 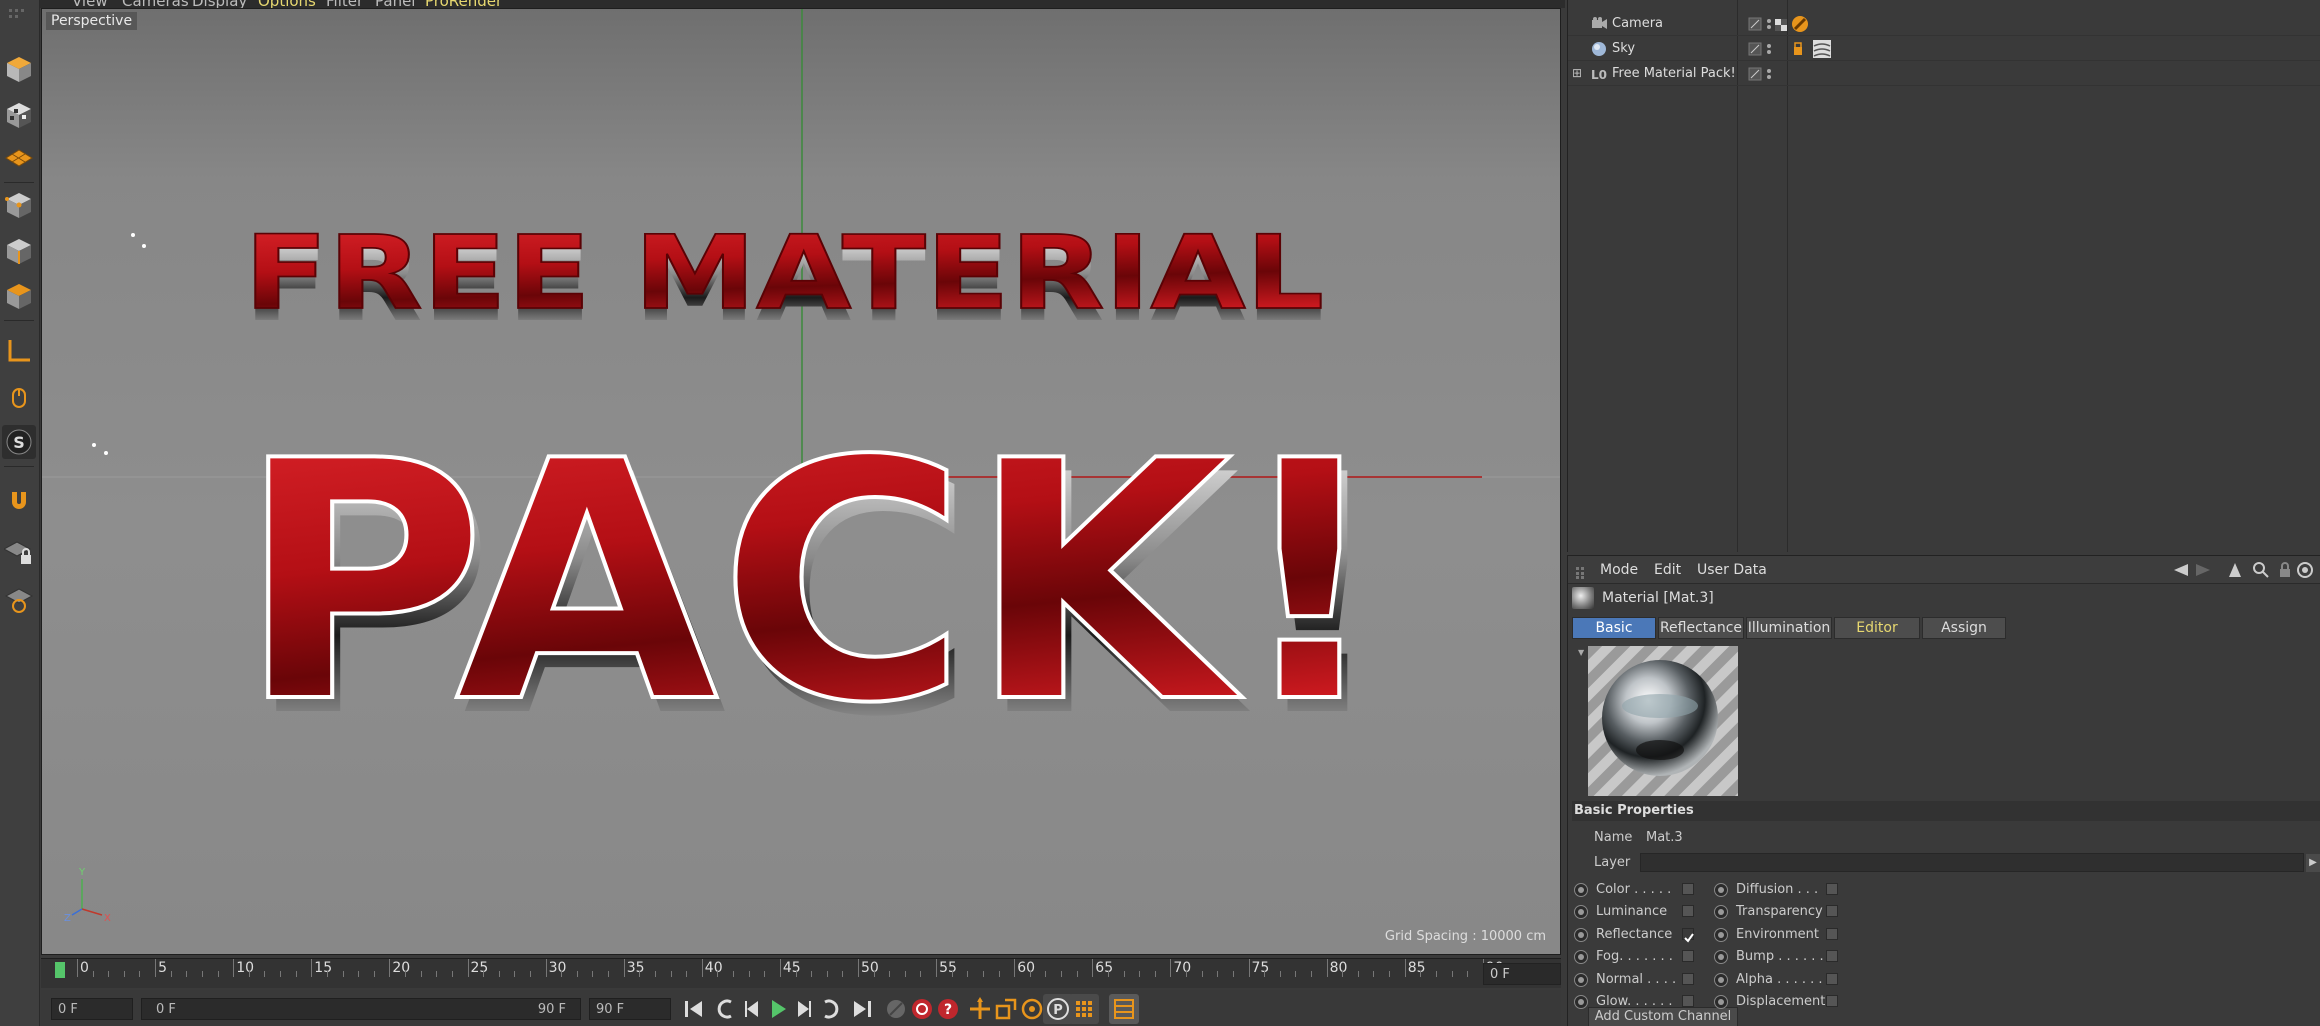 What do you see at coordinates (948, 1009) in the screenshot?
I see `autokeying-icon: ?` at bounding box center [948, 1009].